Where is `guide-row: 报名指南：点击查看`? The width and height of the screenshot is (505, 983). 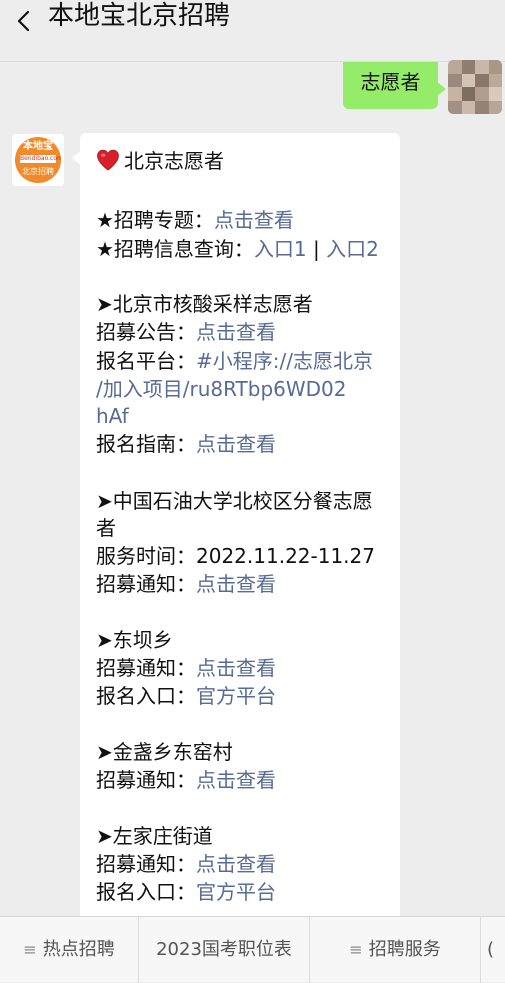
guide-row: 报名指南：点击查看 is located at coordinates (186, 444).